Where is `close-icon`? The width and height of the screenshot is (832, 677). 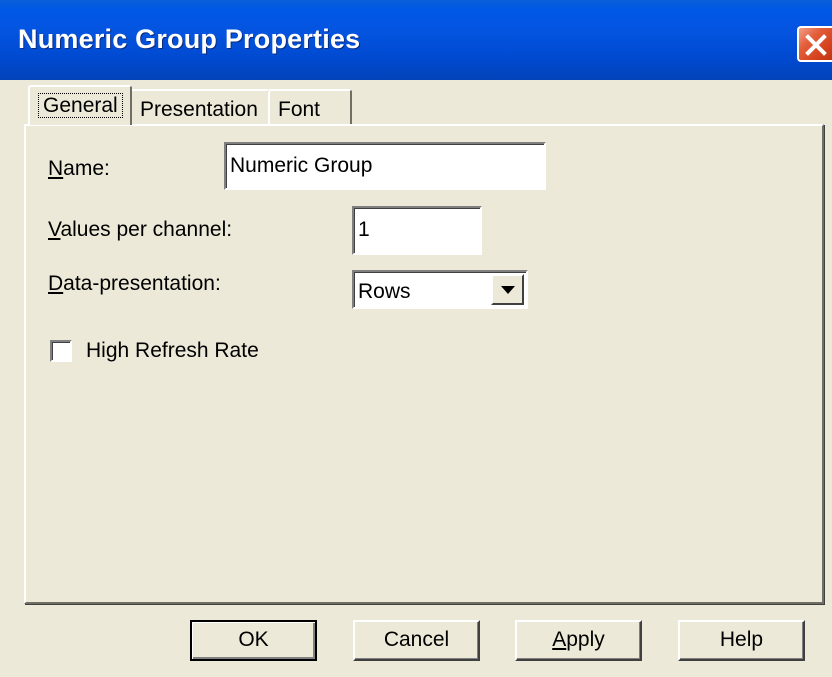 close-icon is located at coordinates (816, 45).